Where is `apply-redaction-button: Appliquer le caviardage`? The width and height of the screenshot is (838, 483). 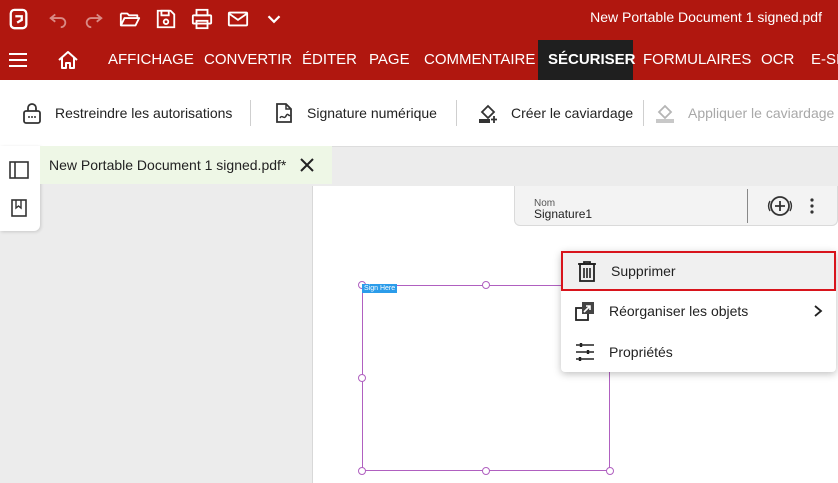
apply-redaction-button: Appliquer le caviardage is located at coordinates (744, 113).